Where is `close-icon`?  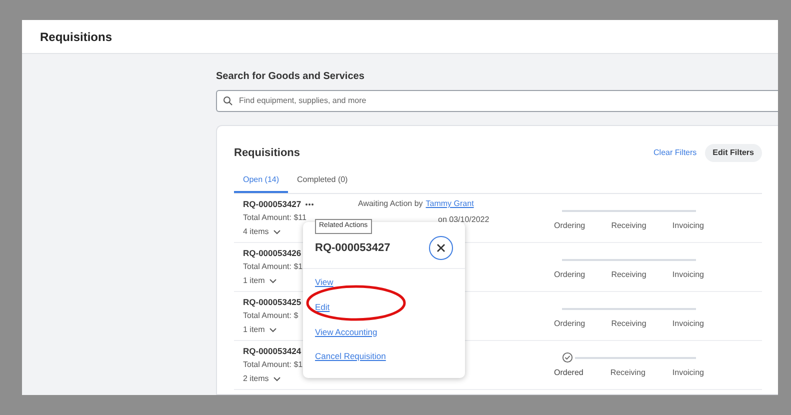
close-icon is located at coordinates (441, 248).